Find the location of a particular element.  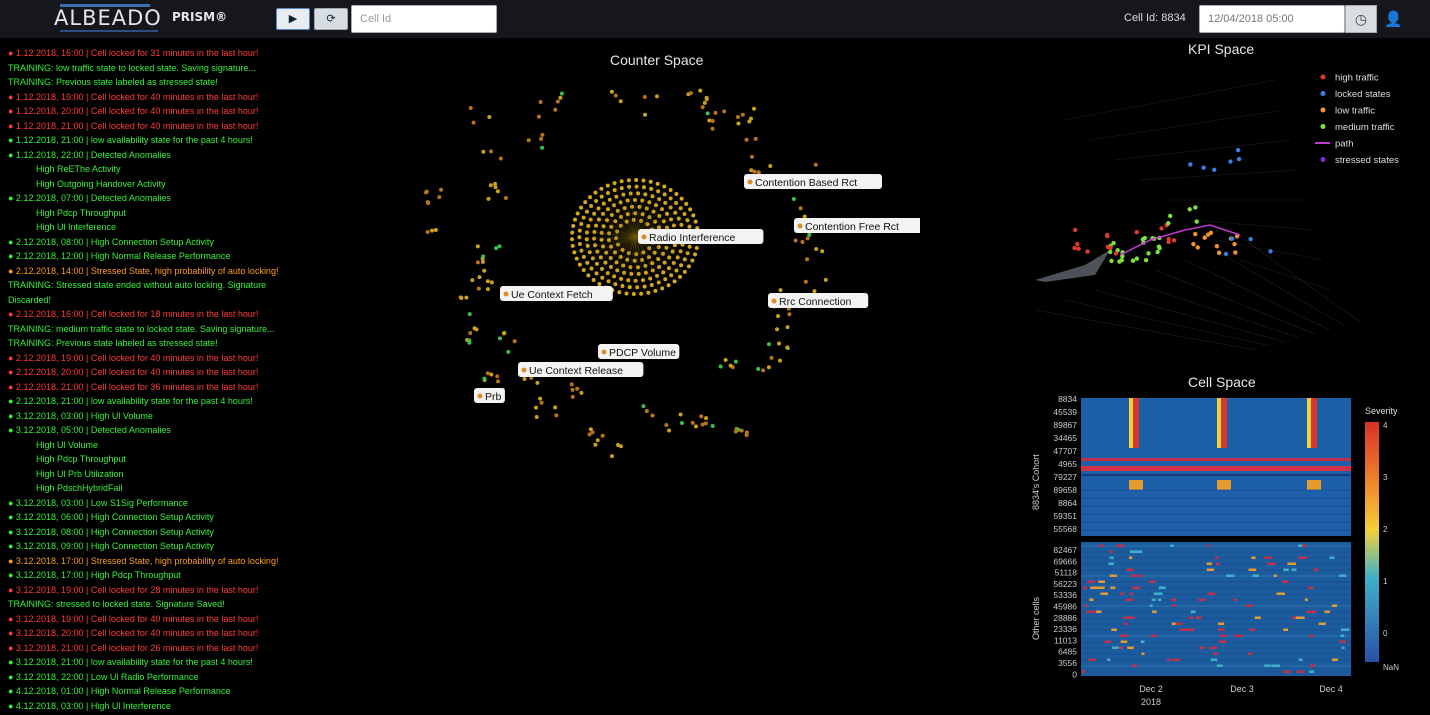

calendar-button: ◷ is located at coordinates (1361, 19).